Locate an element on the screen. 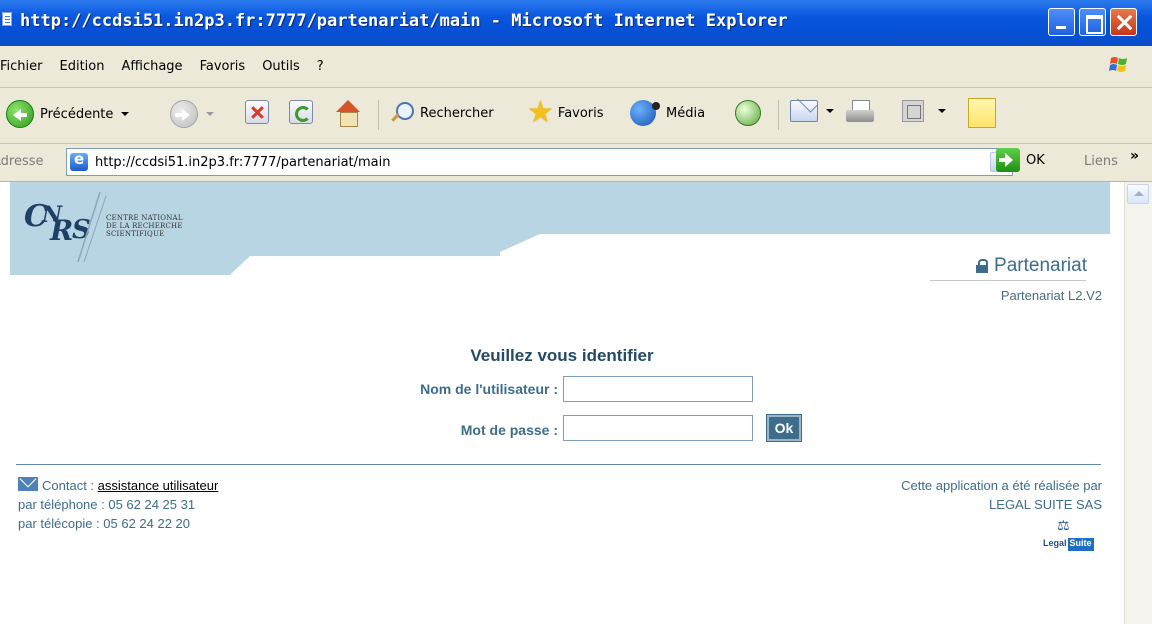 Image resolution: width=1152 pixels, height=624 pixels. password-input is located at coordinates (658, 428).